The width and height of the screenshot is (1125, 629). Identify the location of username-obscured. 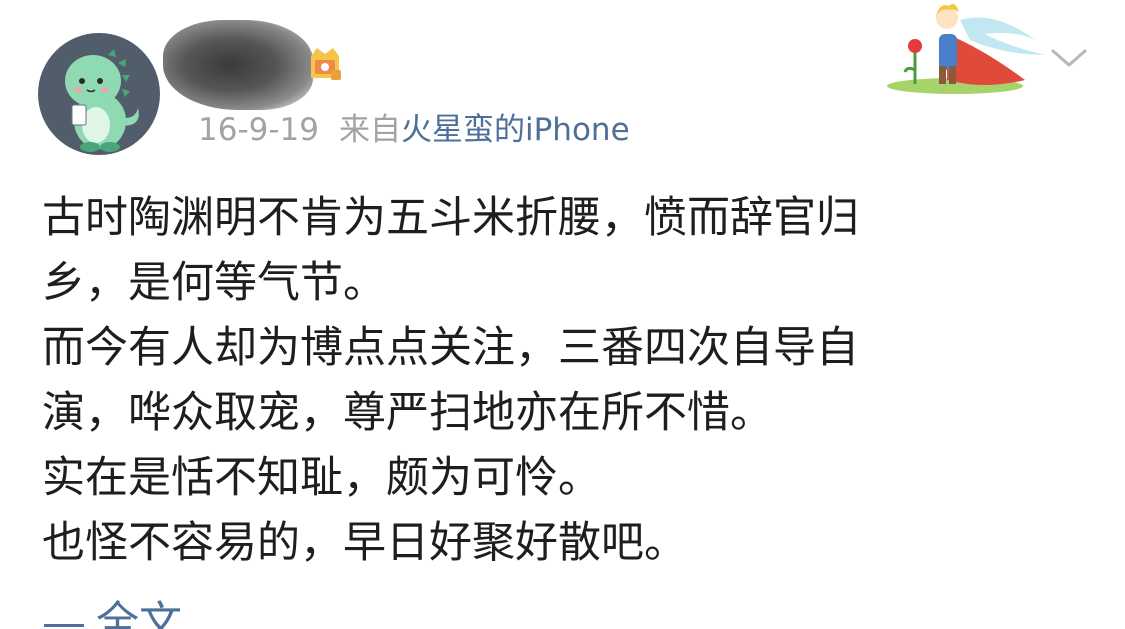
(238, 65).